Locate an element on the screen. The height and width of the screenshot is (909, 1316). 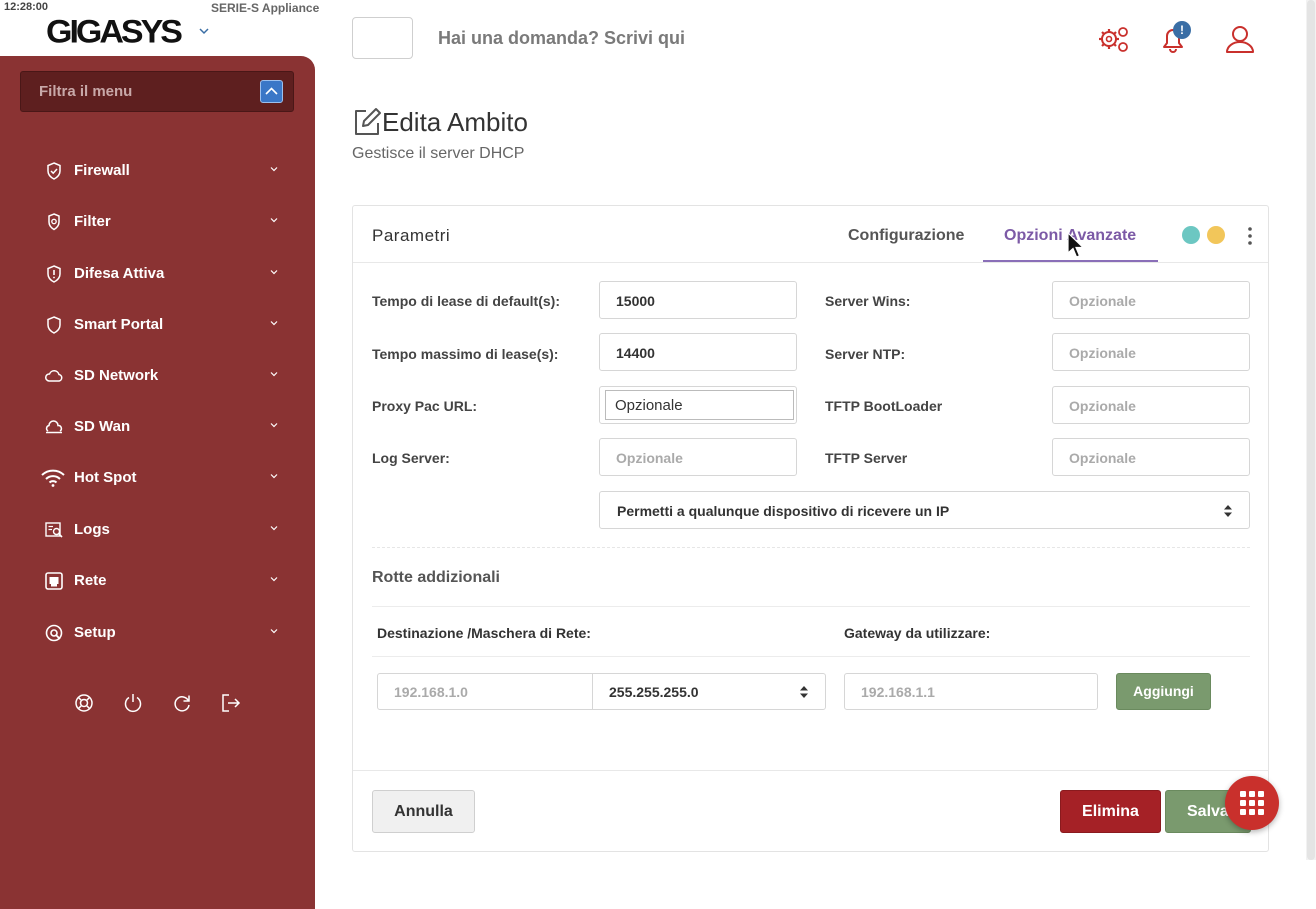
sidebar-item-label: Logs is located at coordinates (92, 529).